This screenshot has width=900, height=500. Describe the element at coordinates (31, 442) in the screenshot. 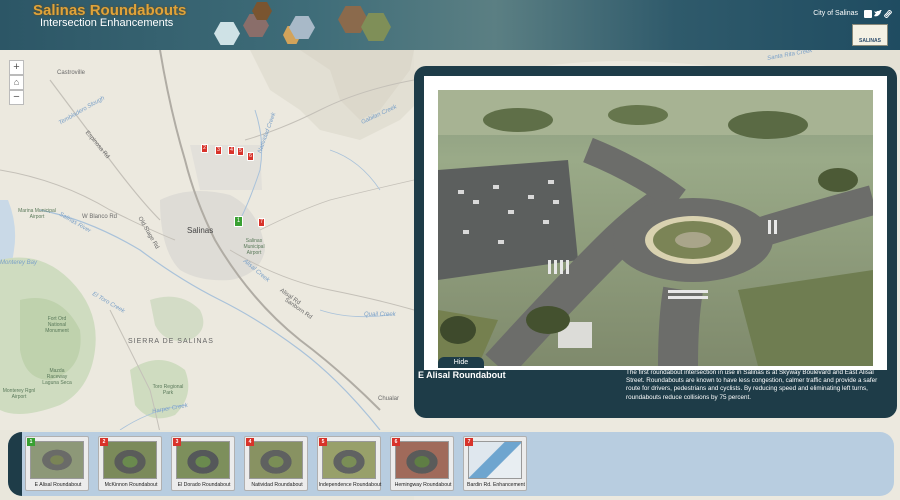

I see `thumbnail-number: 1` at that location.